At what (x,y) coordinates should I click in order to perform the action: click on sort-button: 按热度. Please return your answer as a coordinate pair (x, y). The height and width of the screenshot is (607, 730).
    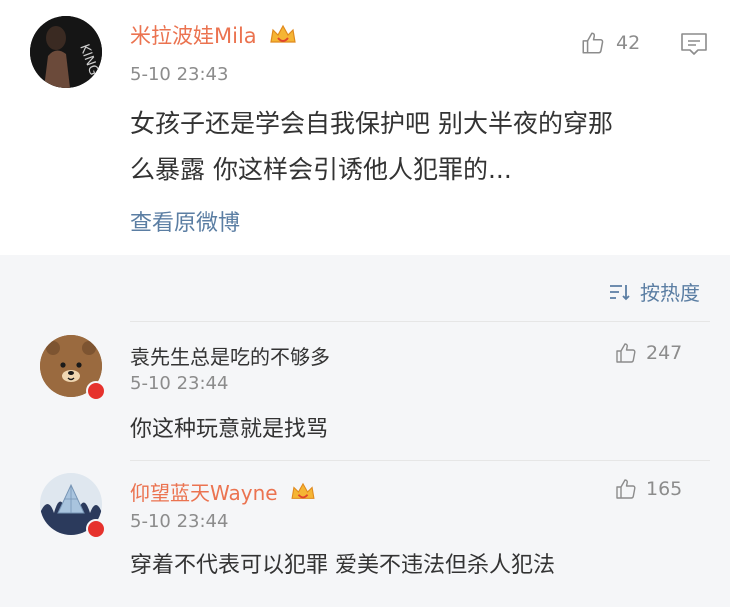
    Looking at the image, I should click on (654, 291).